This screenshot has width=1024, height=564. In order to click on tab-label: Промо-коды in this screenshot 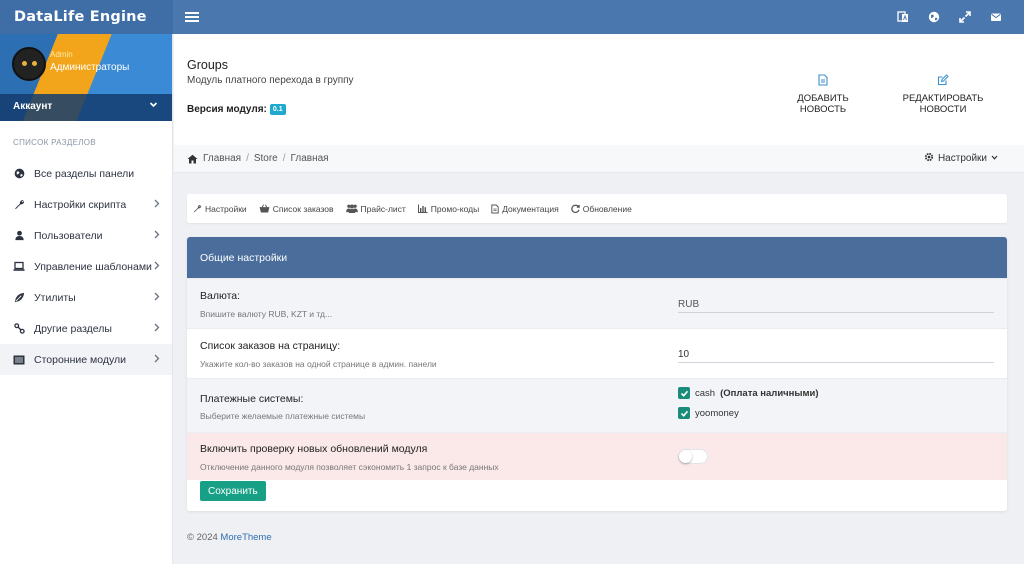, I will do `click(455, 208)`.